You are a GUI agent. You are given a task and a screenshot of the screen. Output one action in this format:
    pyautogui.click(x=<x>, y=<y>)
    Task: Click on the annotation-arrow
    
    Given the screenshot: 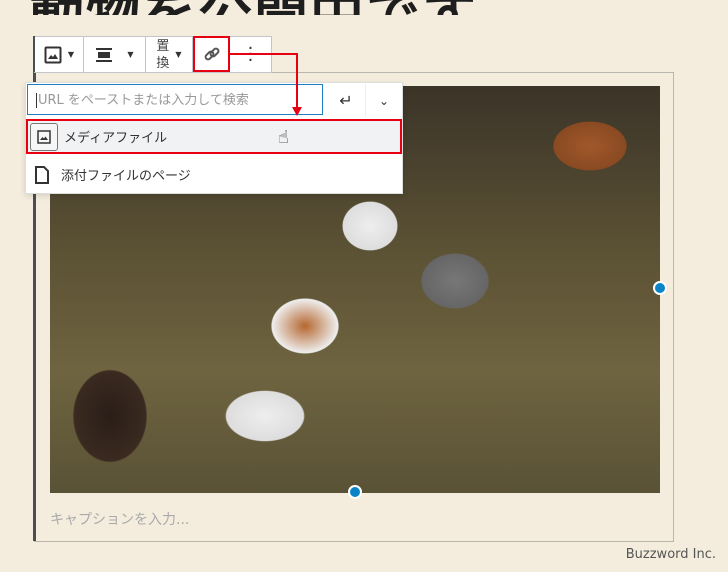 What is the action you would take?
    pyautogui.click(x=265, y=84)
    